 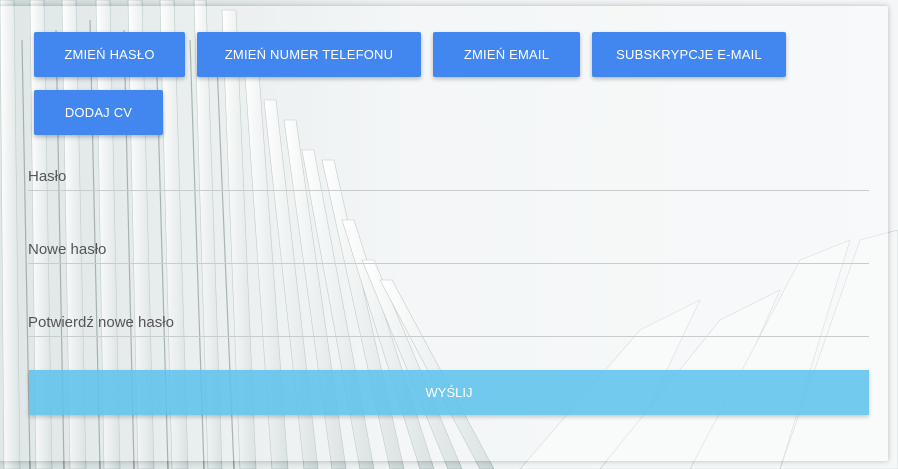 What do you see at coordinates (309, 54) in the screenshot?
I see `change-phone-tab-button: ZMIEŃ NUMER TELEFONU` at bounding box center [309, 54].